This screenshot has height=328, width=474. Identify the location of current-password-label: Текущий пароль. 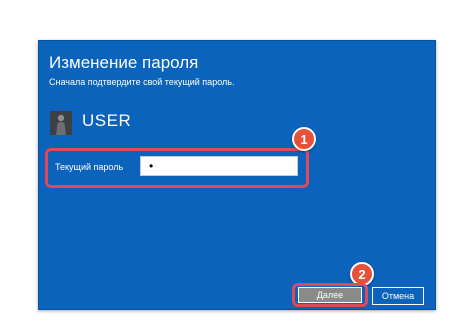
(89, 167).